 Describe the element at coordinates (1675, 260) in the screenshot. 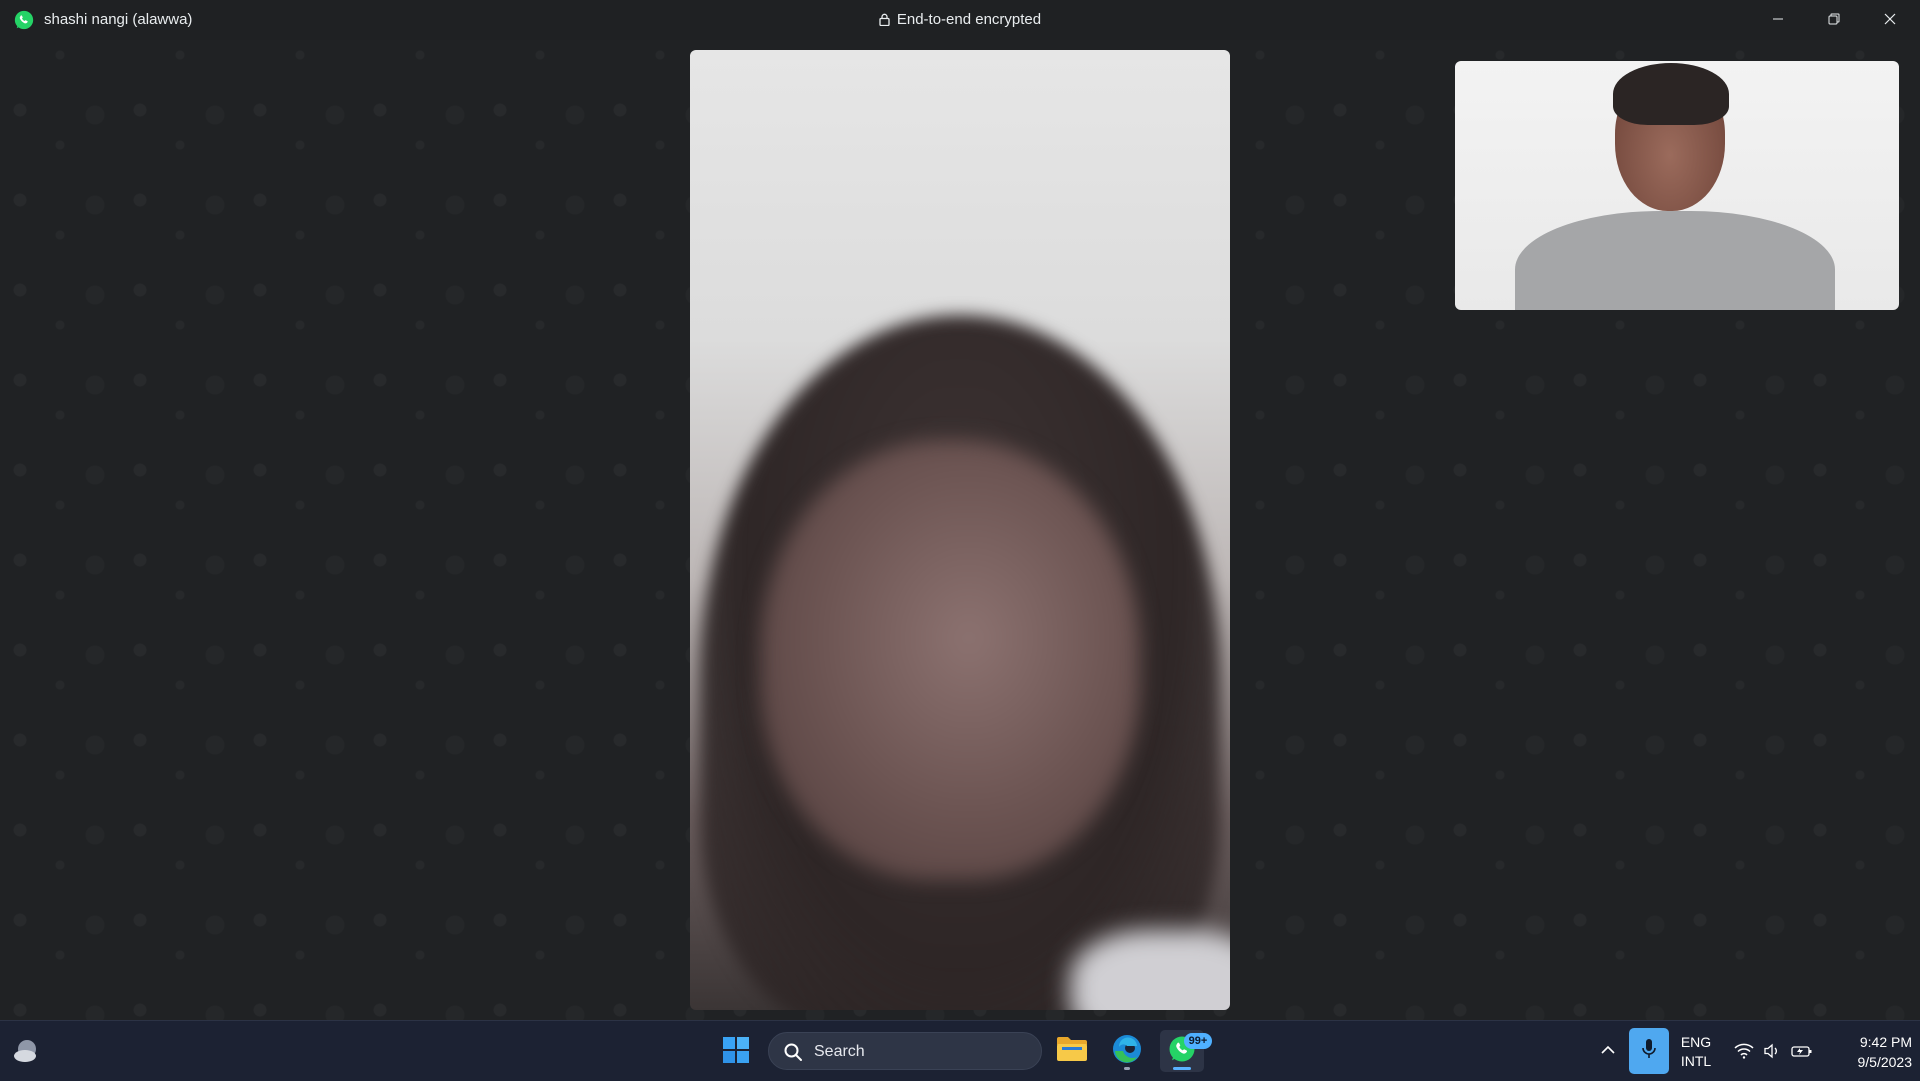

I see `self-participant-body` at that location.